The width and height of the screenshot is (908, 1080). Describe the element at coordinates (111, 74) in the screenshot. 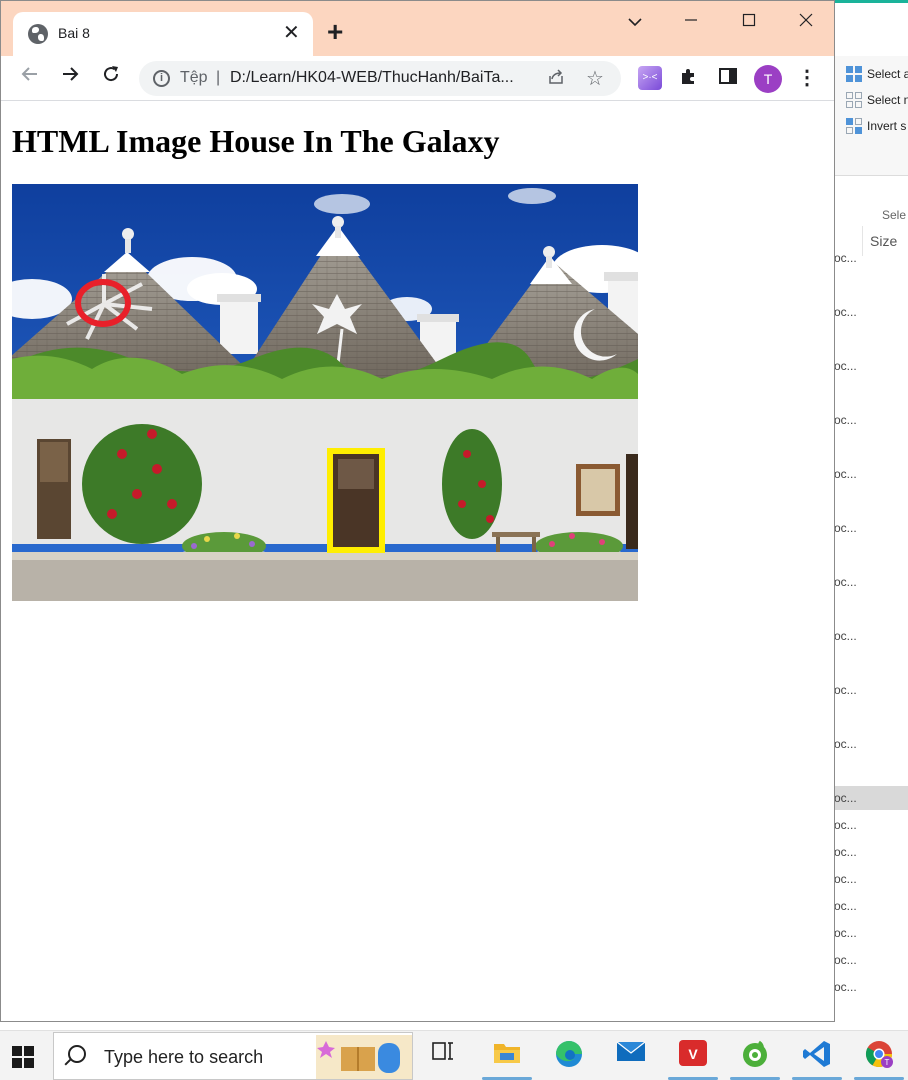

I see `reload-icon` at that location.